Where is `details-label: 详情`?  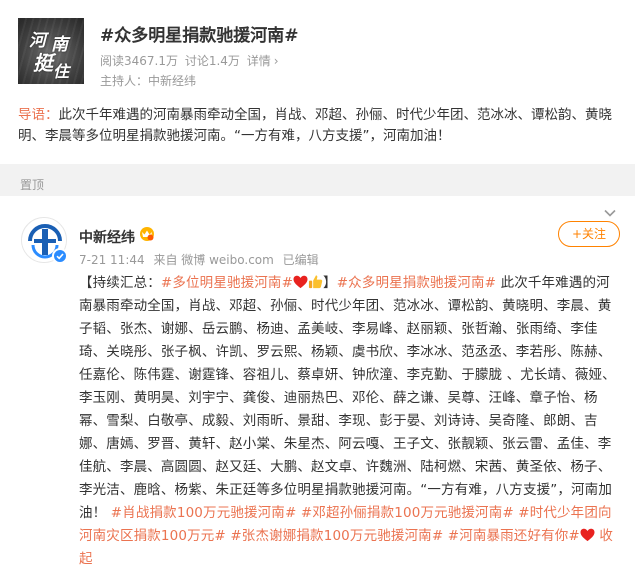 details-label: 详情 is located at coordinates (258, 61).